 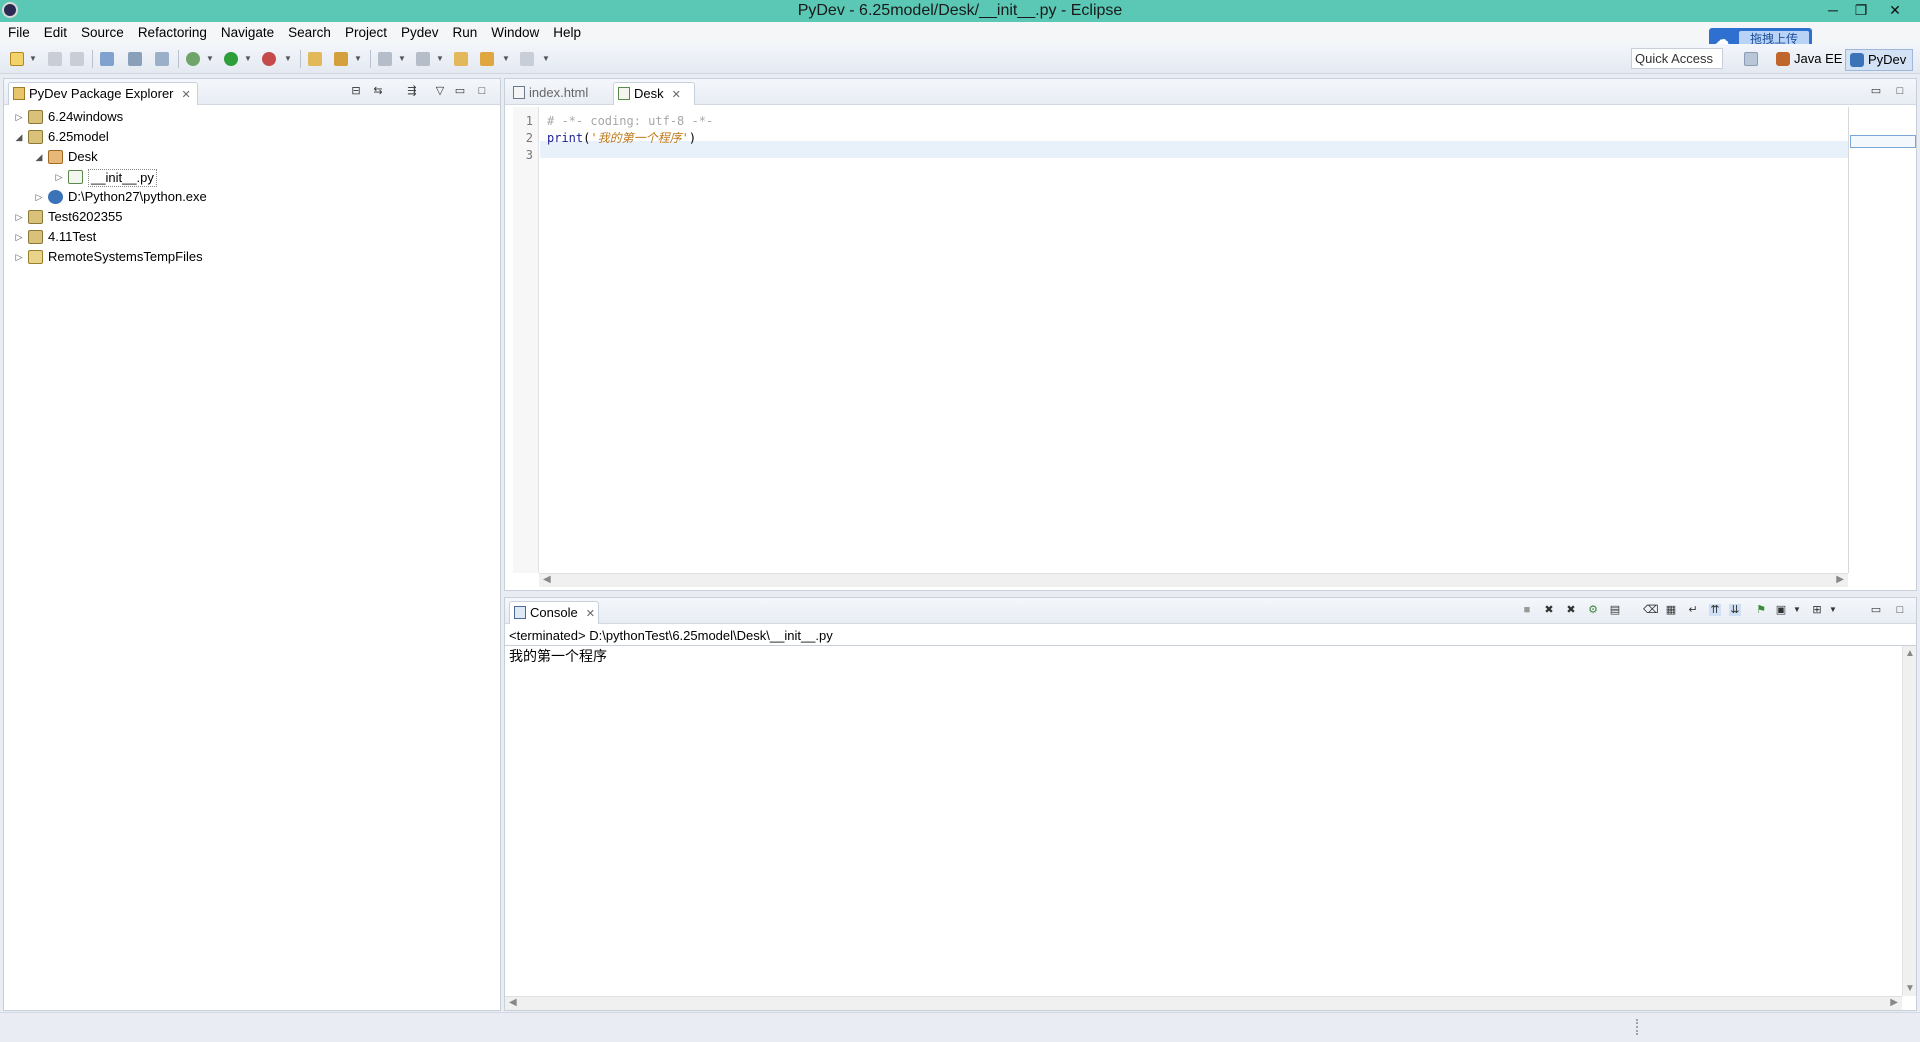 What do you see at coordinates (423, 59) in the screenshot?
I see `prev-annotation-icon` at bounding box center [423, 59].